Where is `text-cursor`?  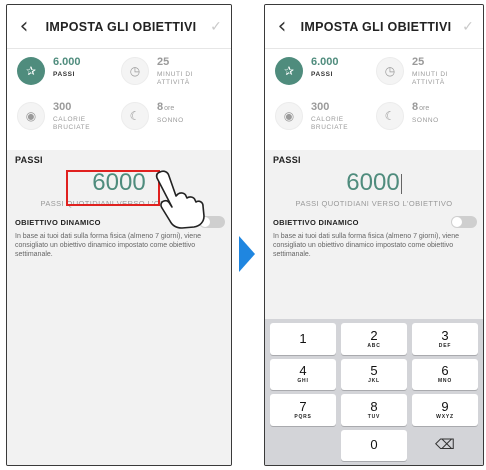
text-cursor is located at coordinates (401, 183).